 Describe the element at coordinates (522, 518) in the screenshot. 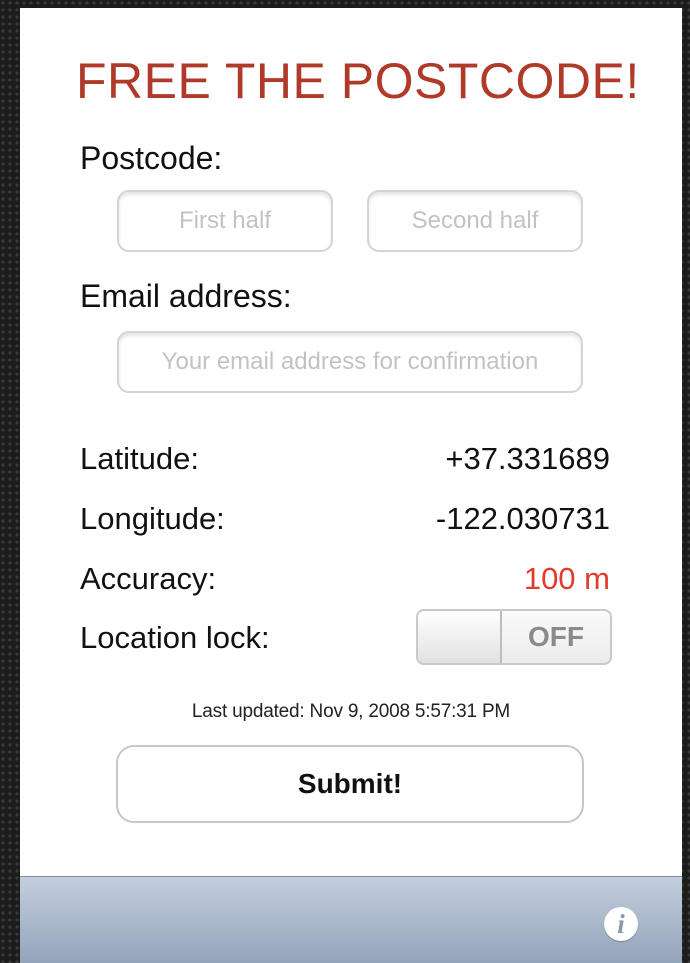

I see `longitude-value: -122.030731` at that location.